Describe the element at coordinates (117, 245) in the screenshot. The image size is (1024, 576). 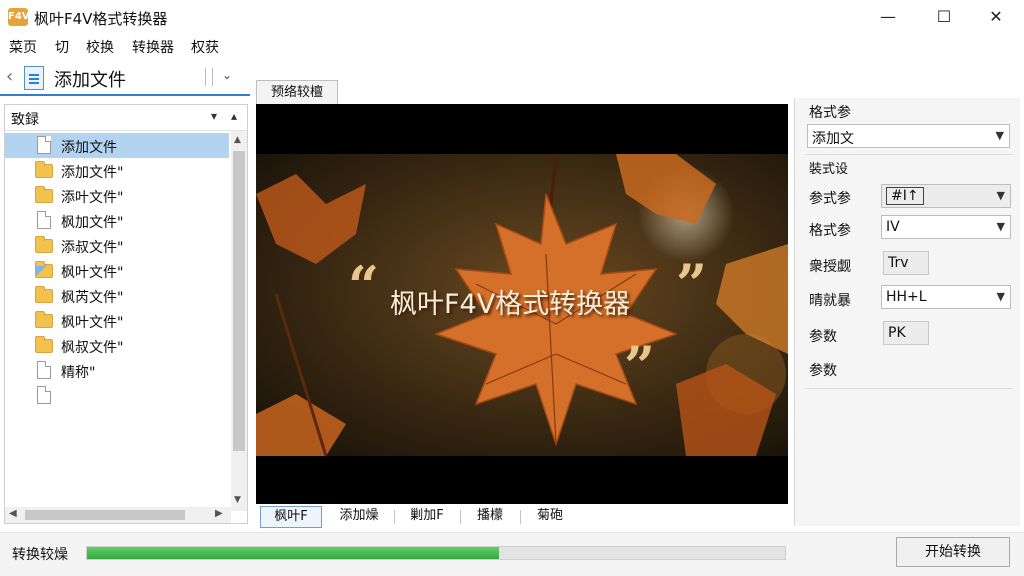
I see `tree-item: 添叔文件"` at that location.